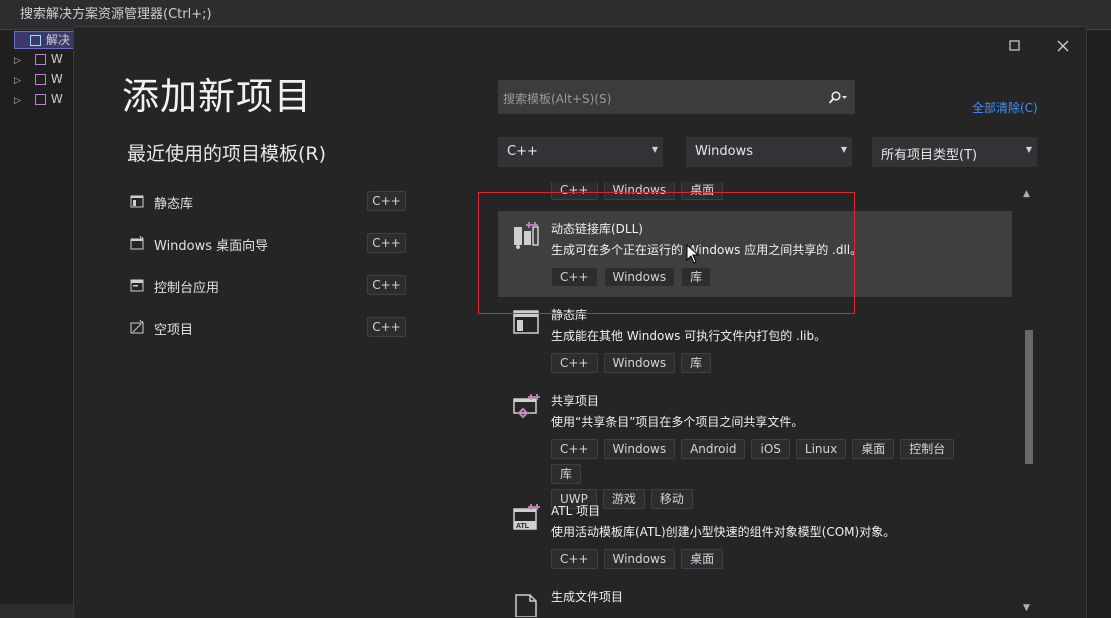 The height and width of the screenshot is (618, 1111). Describe the element at coordinates (523, 526) in the screenshot. I see `svg-text: ATL` at that location.